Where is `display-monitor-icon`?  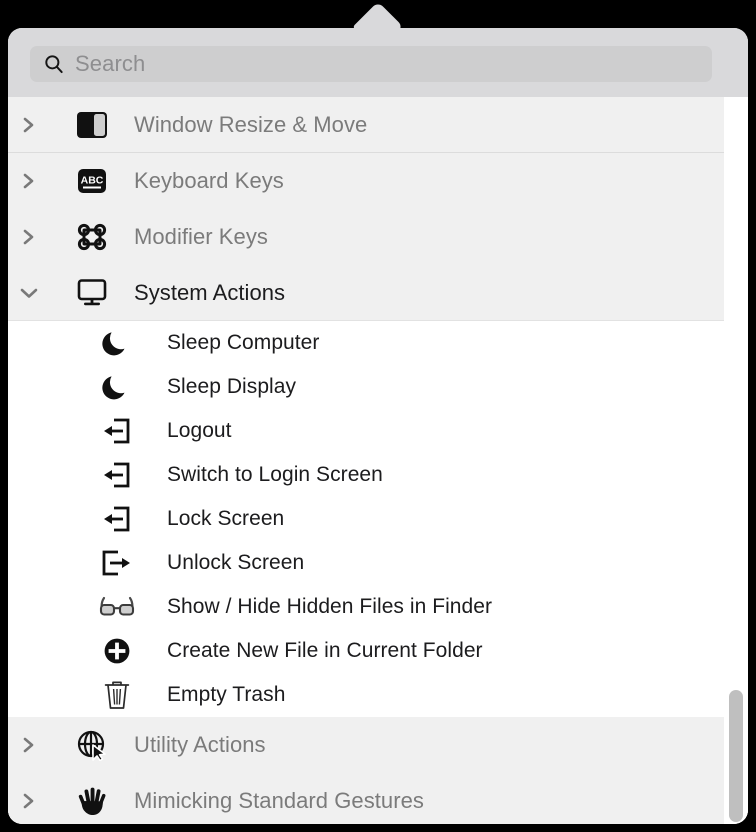 display-monitor-icon is located at coordinates (92, 293).